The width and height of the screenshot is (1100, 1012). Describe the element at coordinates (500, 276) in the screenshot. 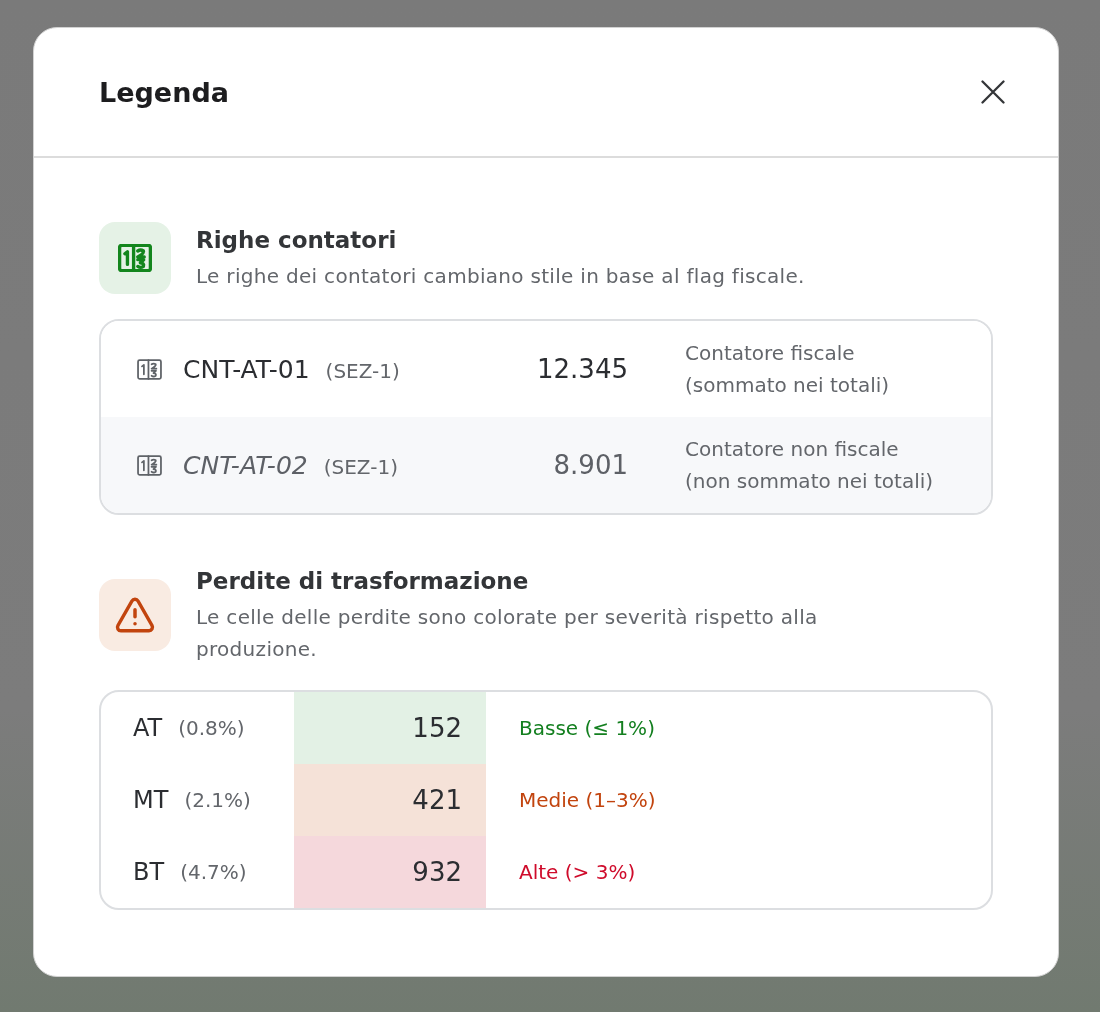

I see `section-description: Le righe dei contatori cambiano stile in base al flag fiscale.` at that location.